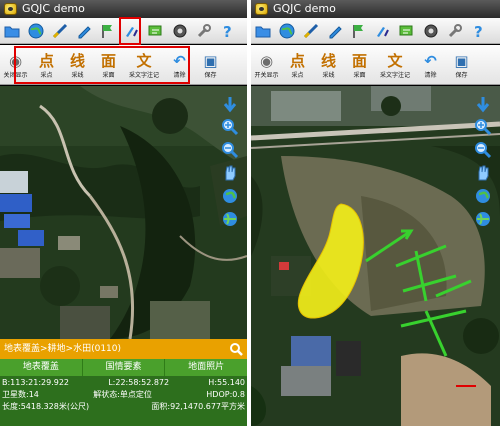 Image resolution: width=500 pixels, height=426 pixels. Describe the element at coordinates (297, 75) in the screenshot. I see `tool-label: 采点` at that location.